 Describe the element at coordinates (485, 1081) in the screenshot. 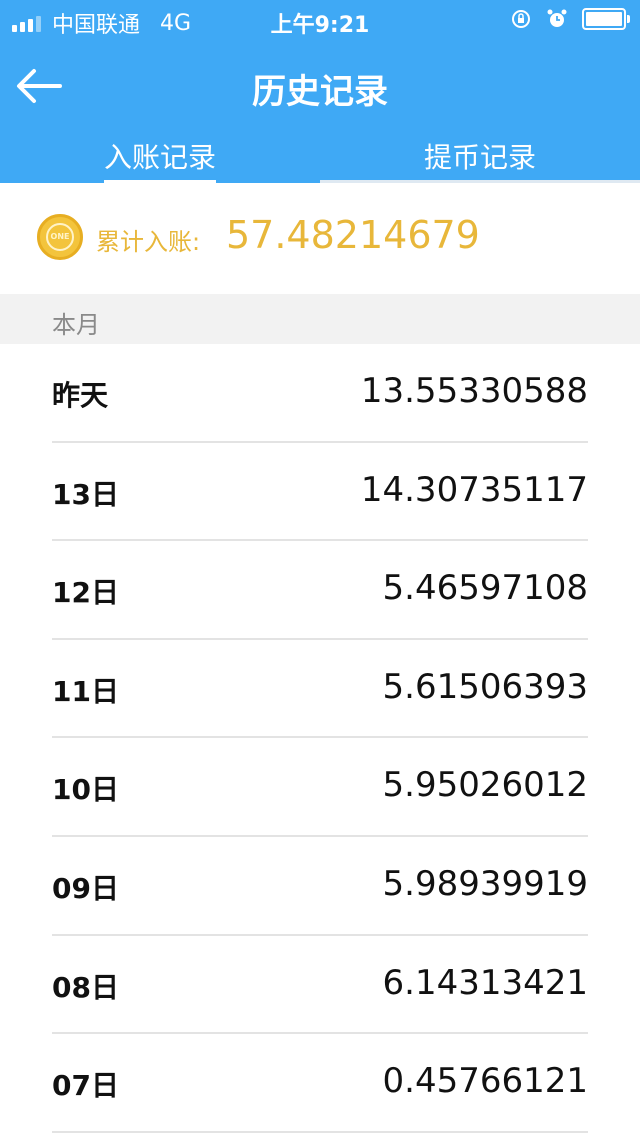

I see `record-amount: 0.45766121` at that location.